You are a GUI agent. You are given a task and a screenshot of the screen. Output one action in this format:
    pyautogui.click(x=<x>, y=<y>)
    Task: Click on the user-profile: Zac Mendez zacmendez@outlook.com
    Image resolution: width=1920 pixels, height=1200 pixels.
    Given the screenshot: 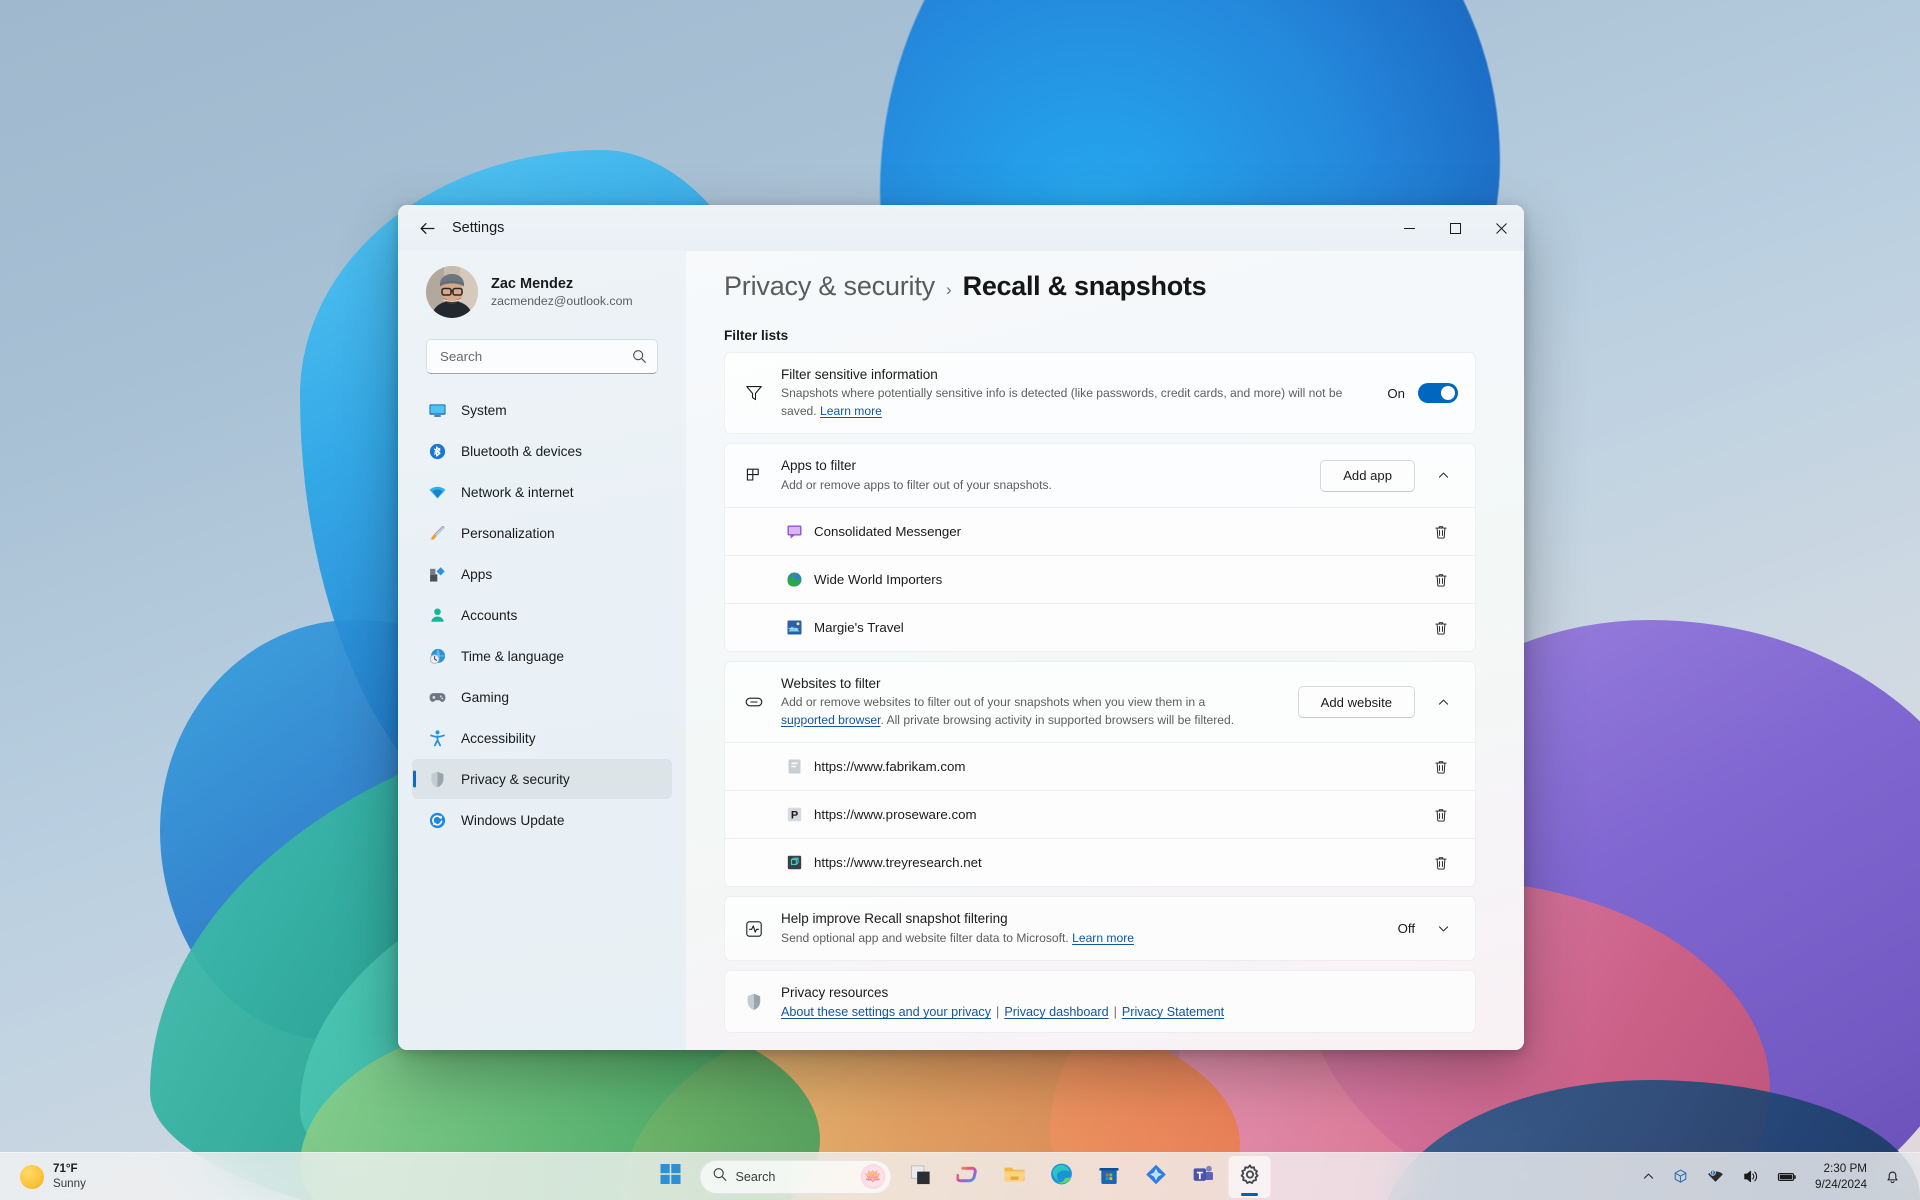 What is the action you would take?
    pyautogui.click(x=542, y=288)
    